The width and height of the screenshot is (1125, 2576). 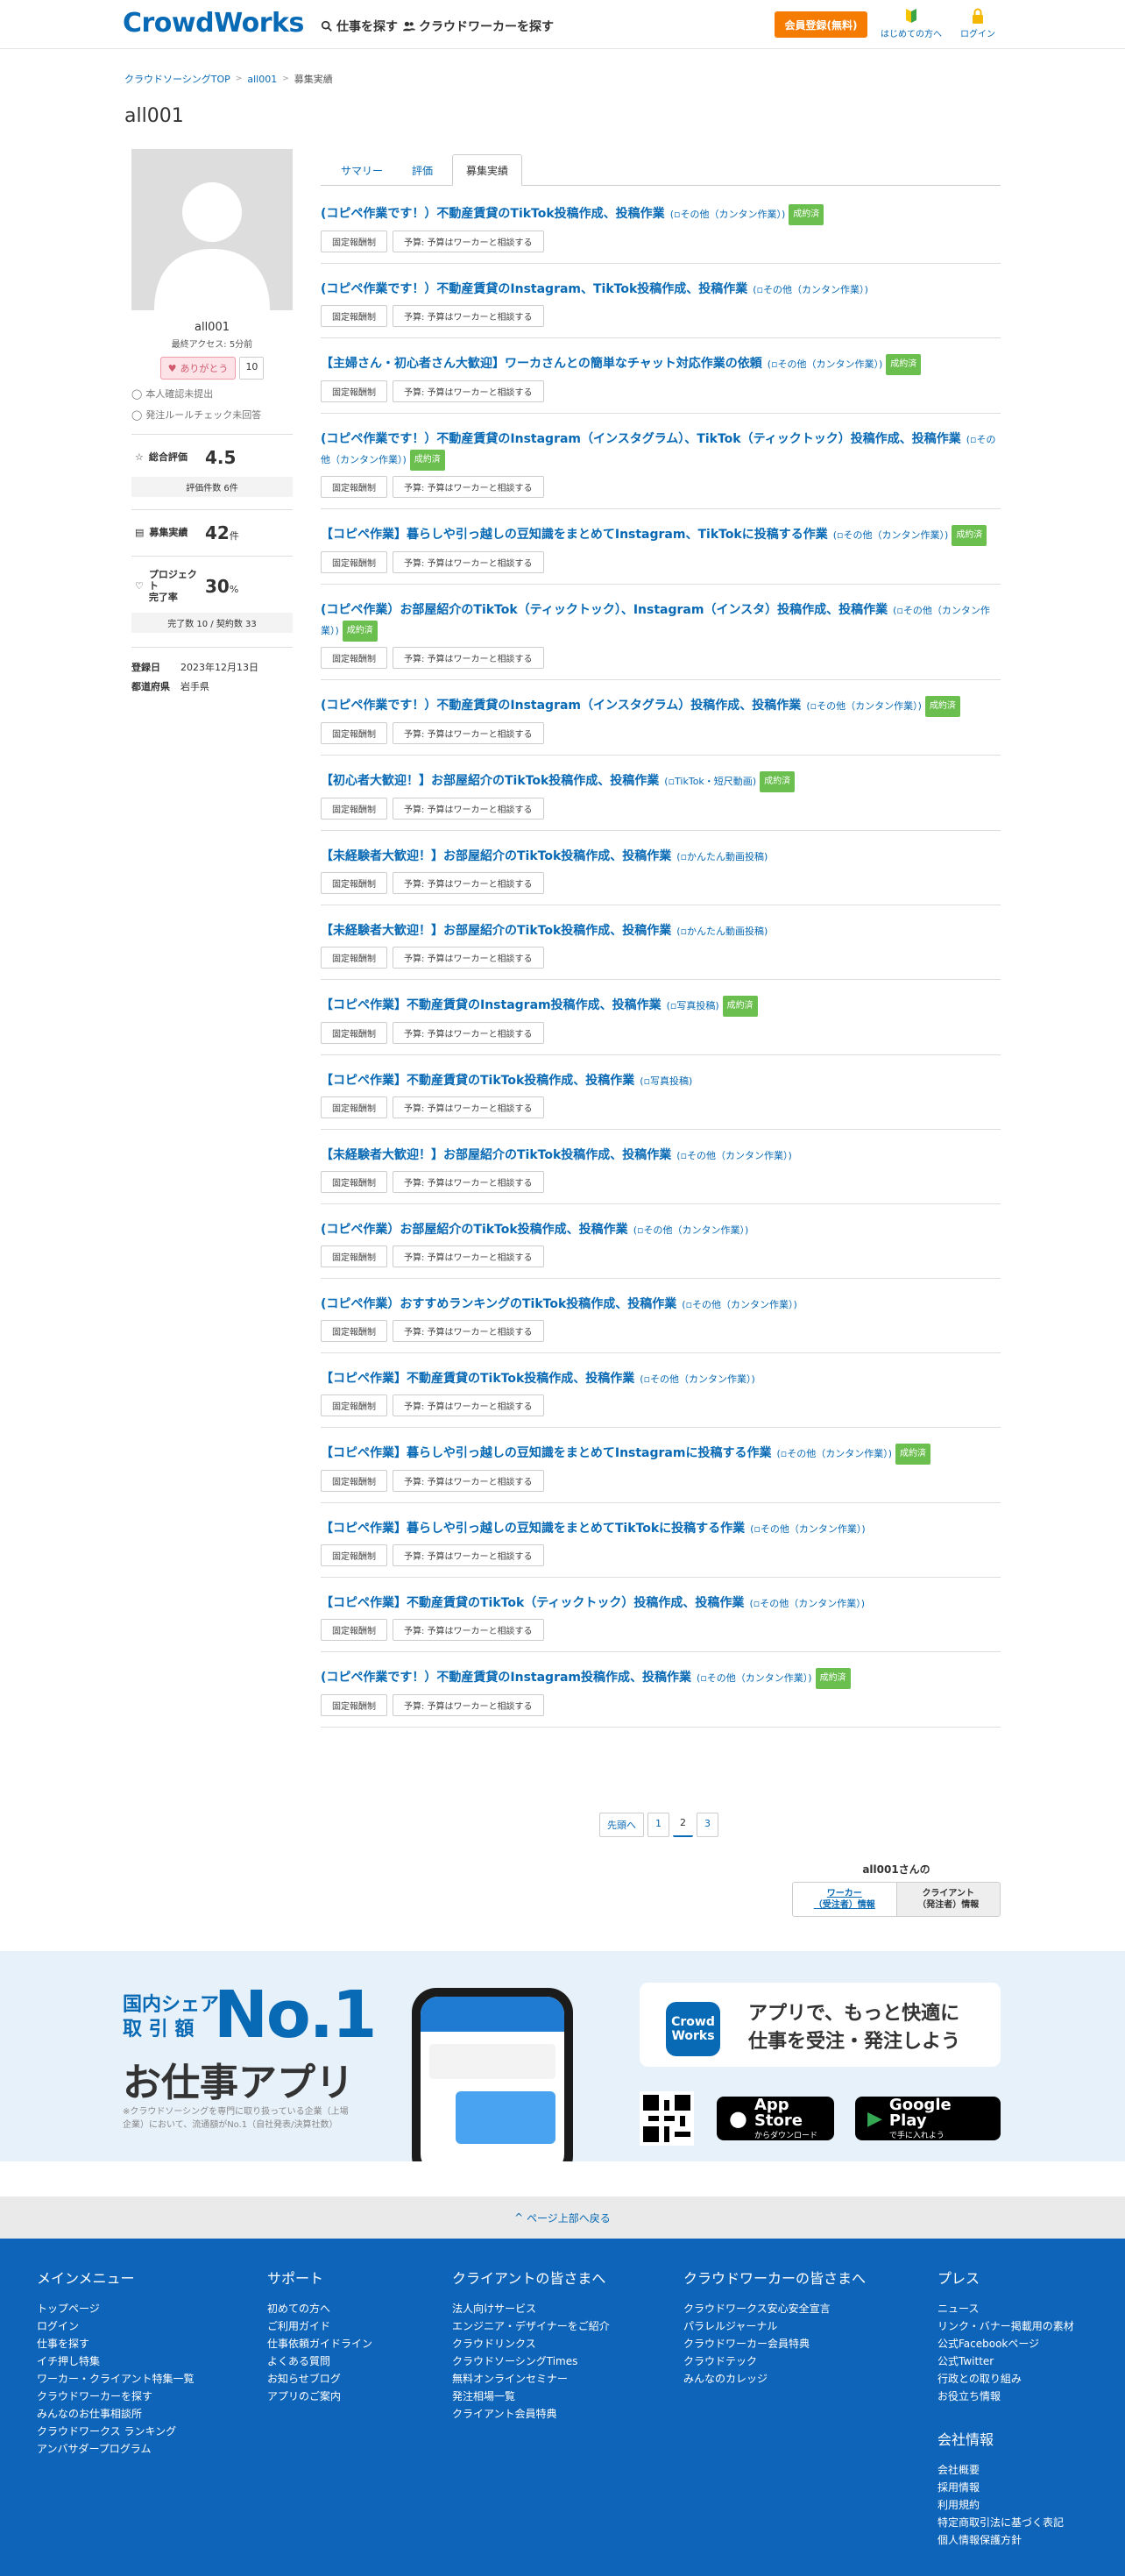 I want to click on footer-link: よくある質問, so click(x=319, y=2361).